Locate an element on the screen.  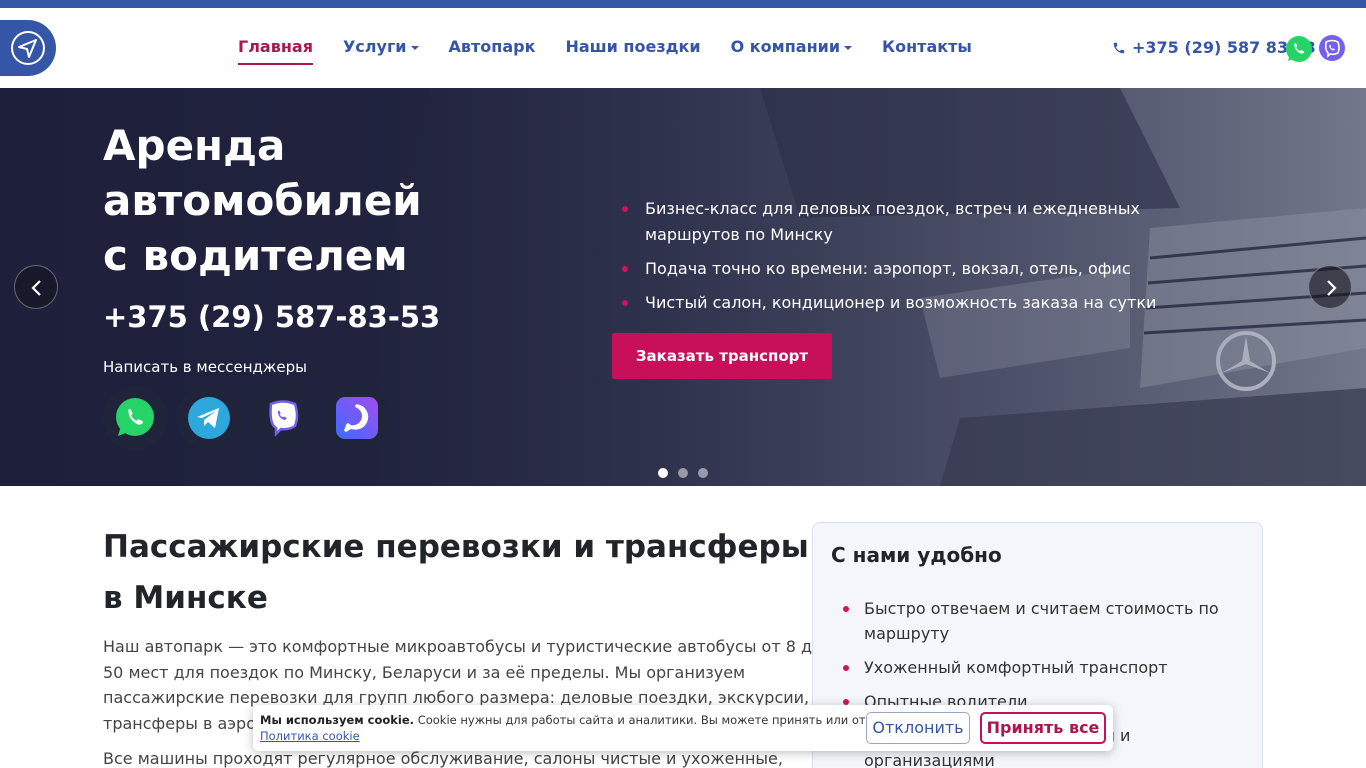
card-title: С нами удобно is located at coordinates (916, 555).